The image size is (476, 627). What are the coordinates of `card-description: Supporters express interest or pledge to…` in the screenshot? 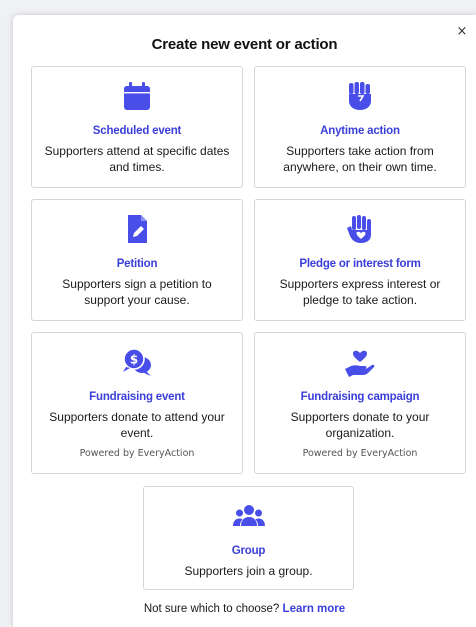 It's located at (360, 292).